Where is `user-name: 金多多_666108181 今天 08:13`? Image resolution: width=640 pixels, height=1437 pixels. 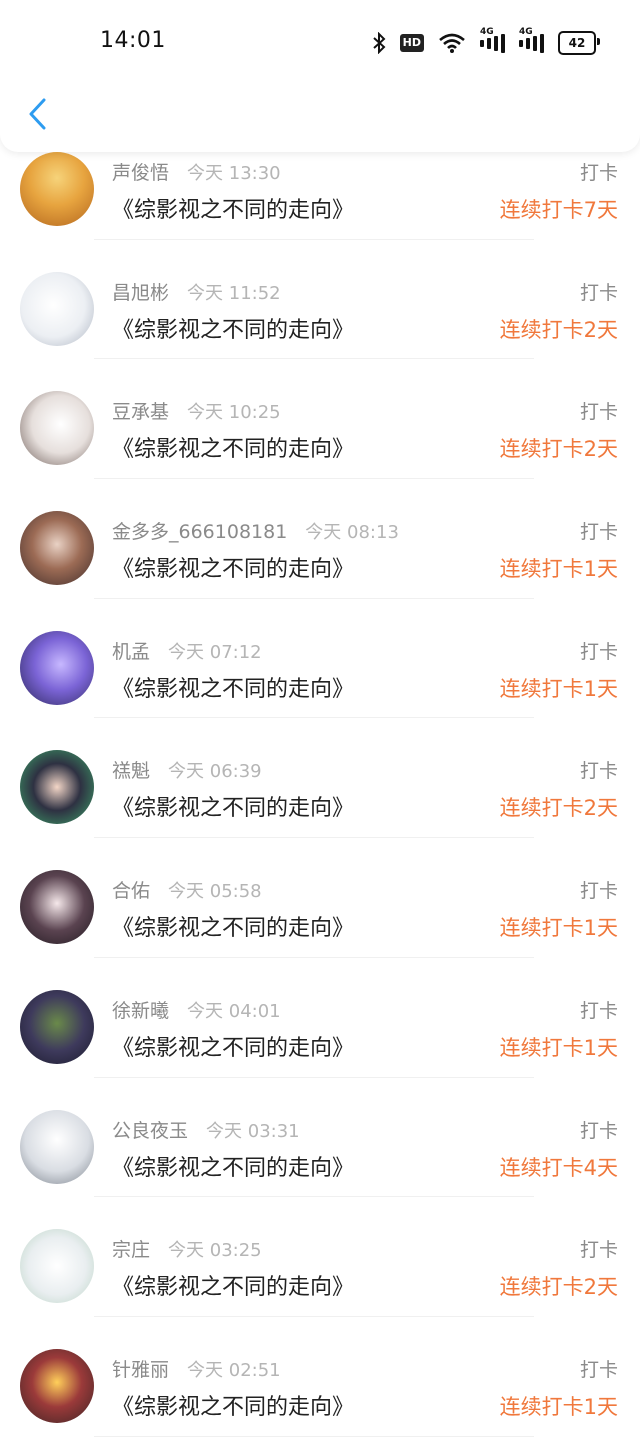 user-name: 金多多_666108181 今天 08:13 is located at coordinates (255, 530).